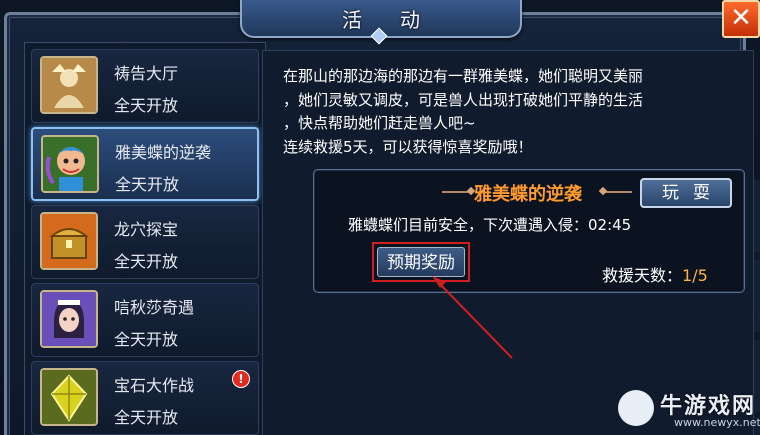  I want to click on list-item-yameidie: 雅美蝶的逆袭 全天开放, so click(145, 164).